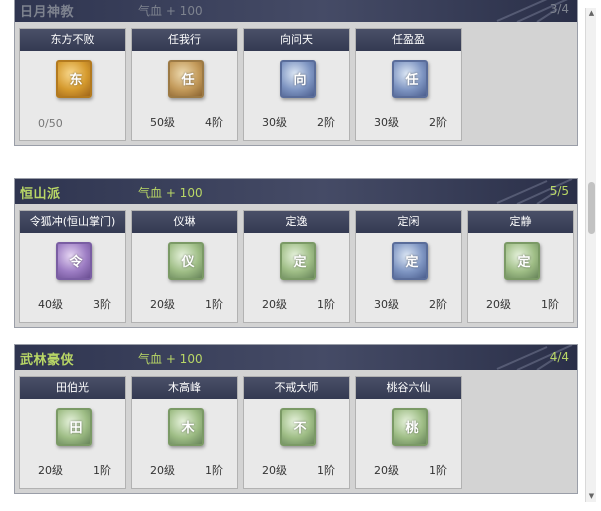  I want to click on card-glyph: 桃, so click(412, 428).